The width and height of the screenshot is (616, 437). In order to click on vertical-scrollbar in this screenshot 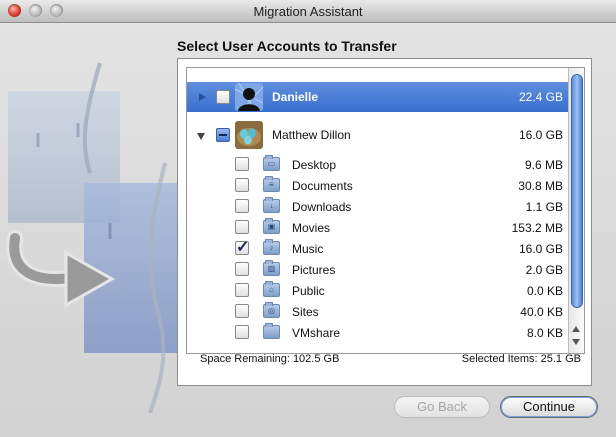, I will do `click(576, 210)`.